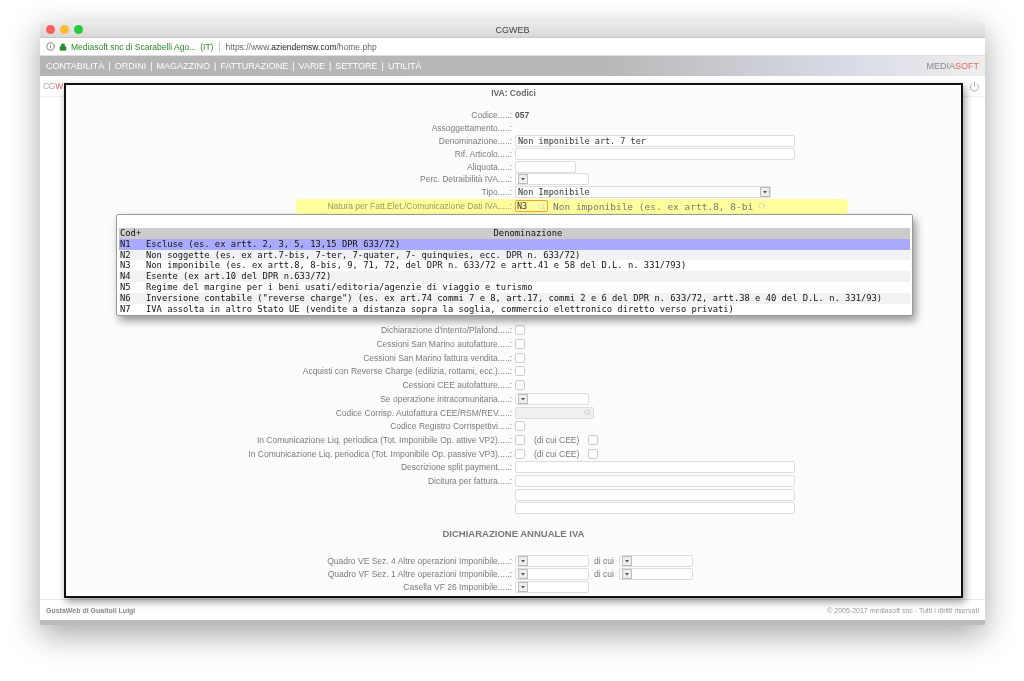 The height and width of the screenshot is (681, 1024). Describe the element at coordinates (416, 266) in the screenshot. I see `name-cell-text: Non imponibile (es. ex artt.8, 8-bis, 9, 71, 72, del DPR n. 633/72 e artt.41 e 58 del D.L. n. 331/793)` at that location.